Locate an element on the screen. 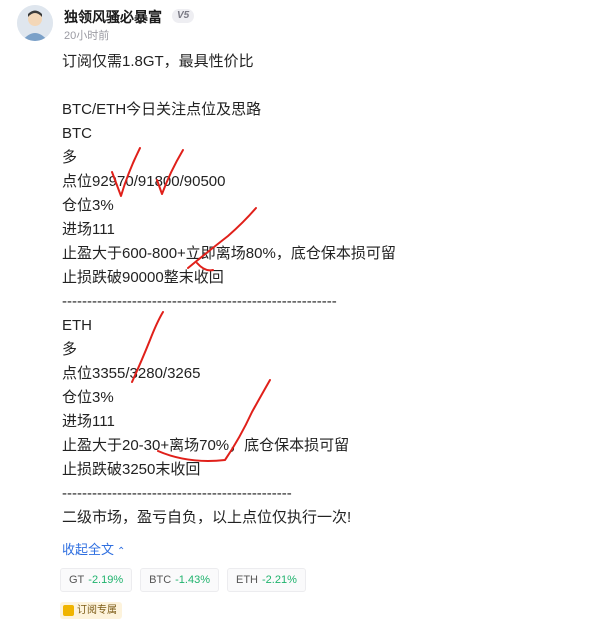 This screenshot has height=628, width=599. post-line: BTC is located at coordinates (77, 133).